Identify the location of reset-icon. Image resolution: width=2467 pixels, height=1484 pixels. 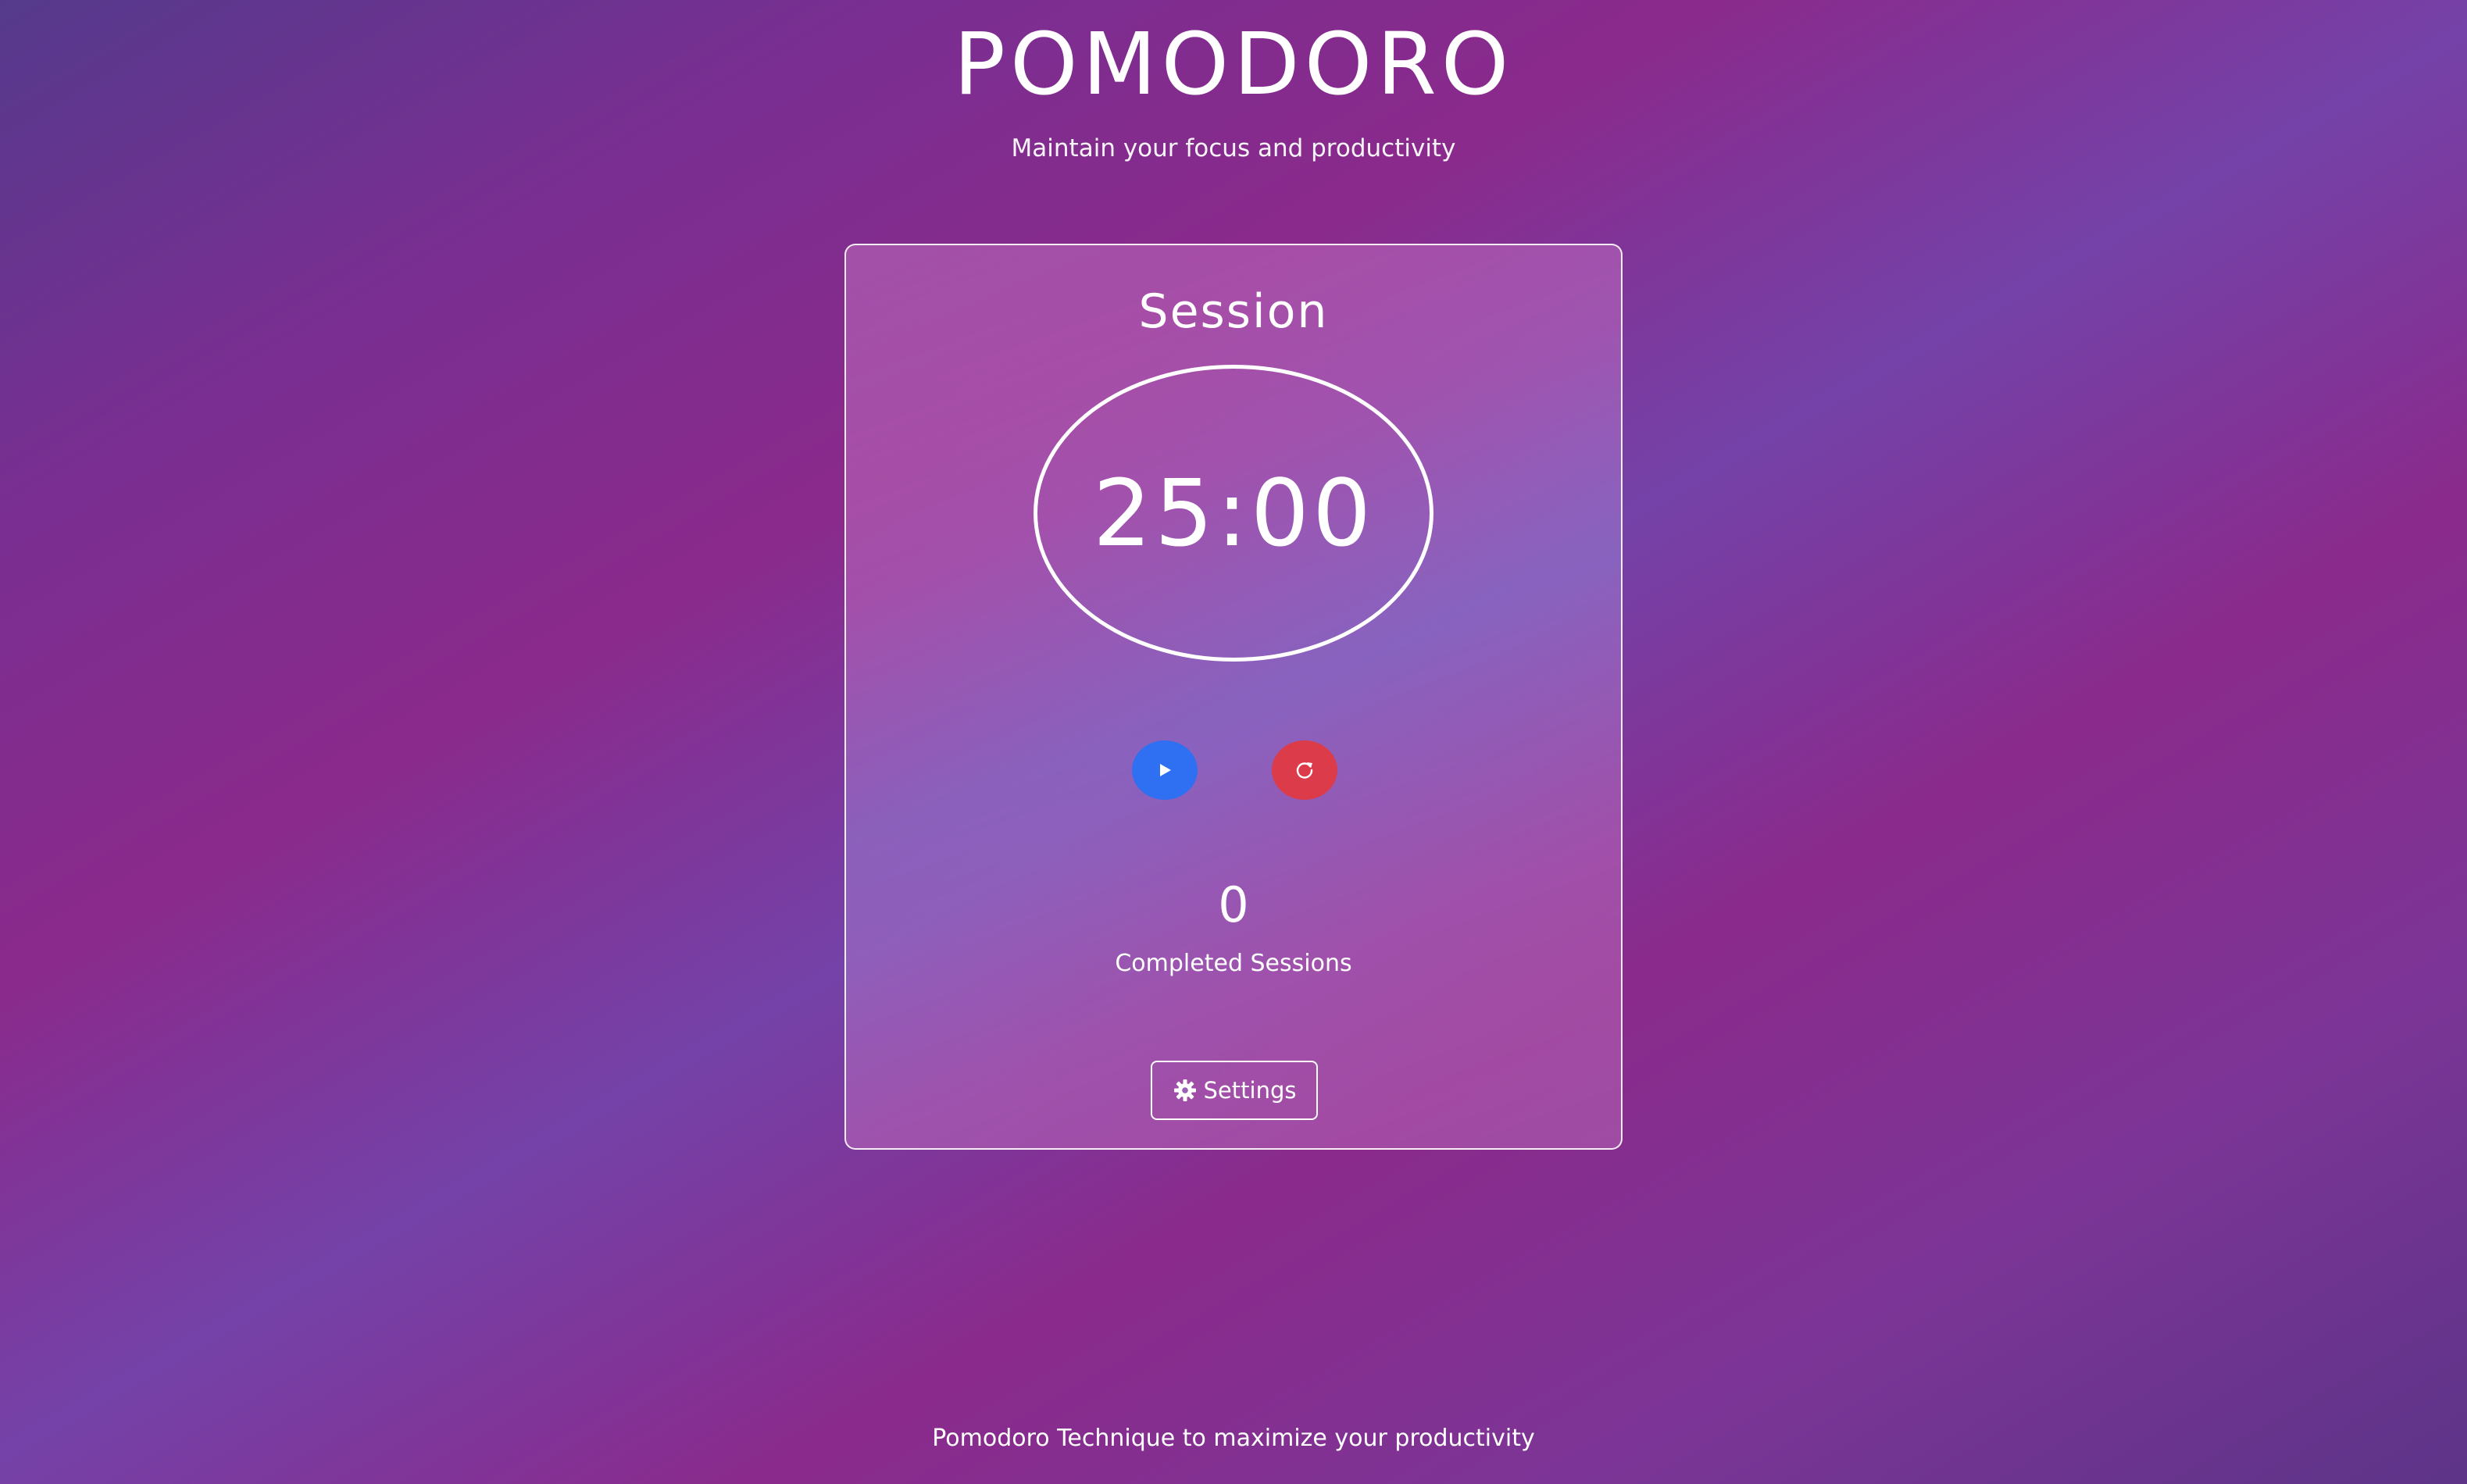
(1304, 770).